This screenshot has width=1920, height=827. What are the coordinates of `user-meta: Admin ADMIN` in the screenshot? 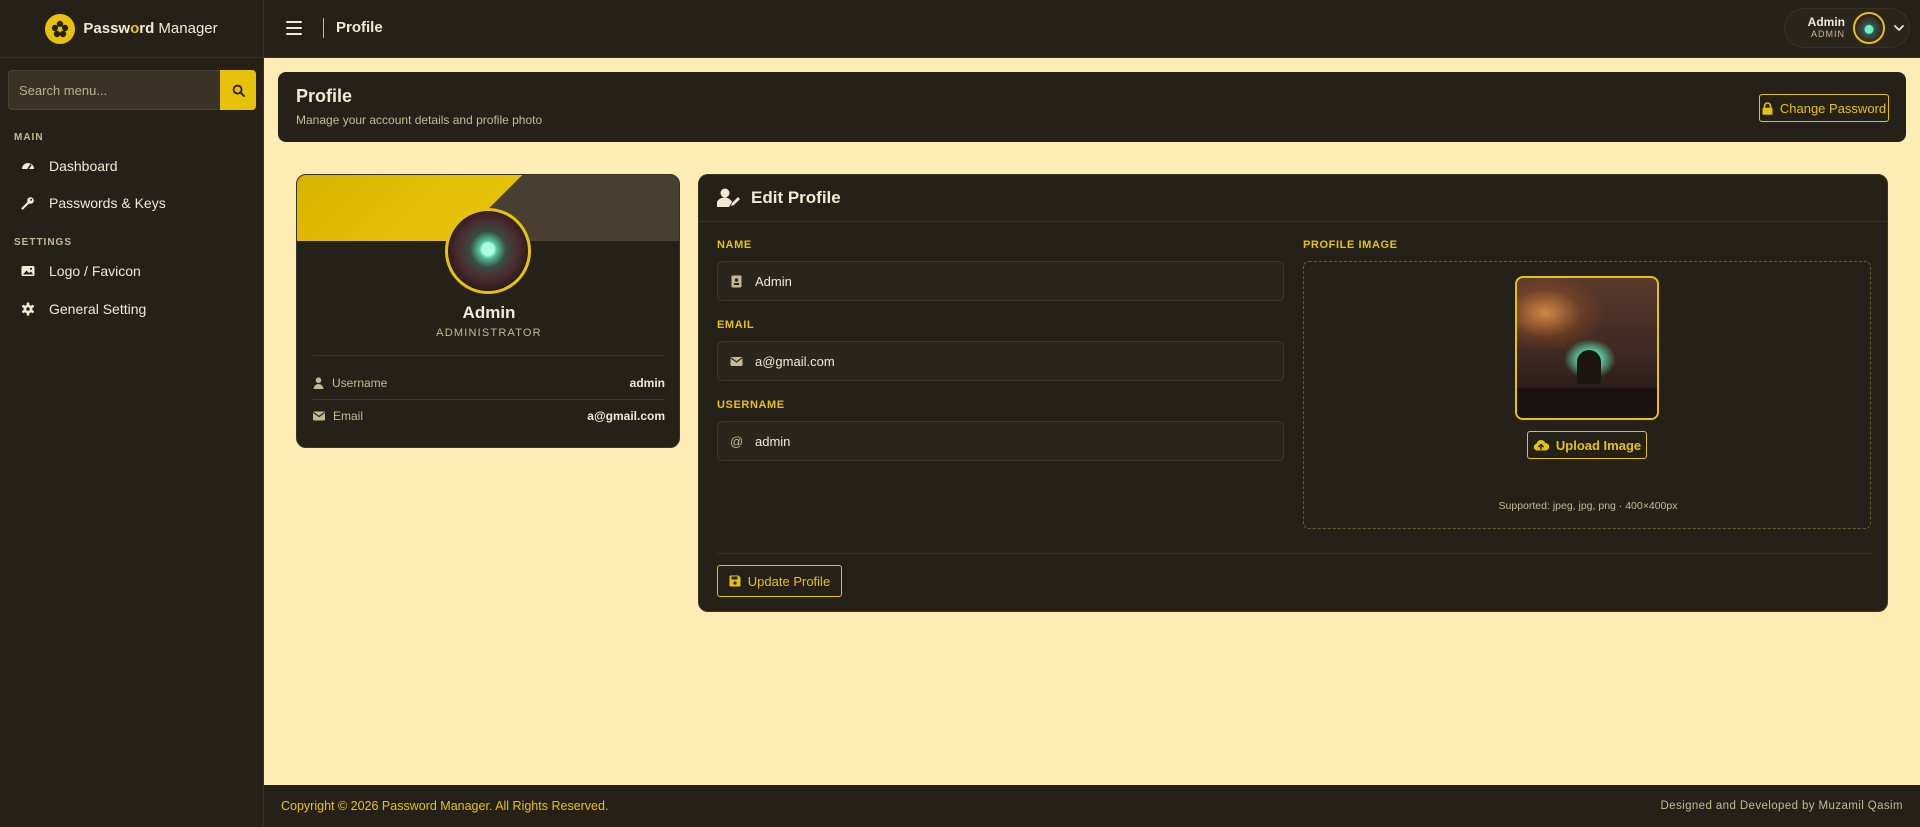 It's located at (1819, 27).